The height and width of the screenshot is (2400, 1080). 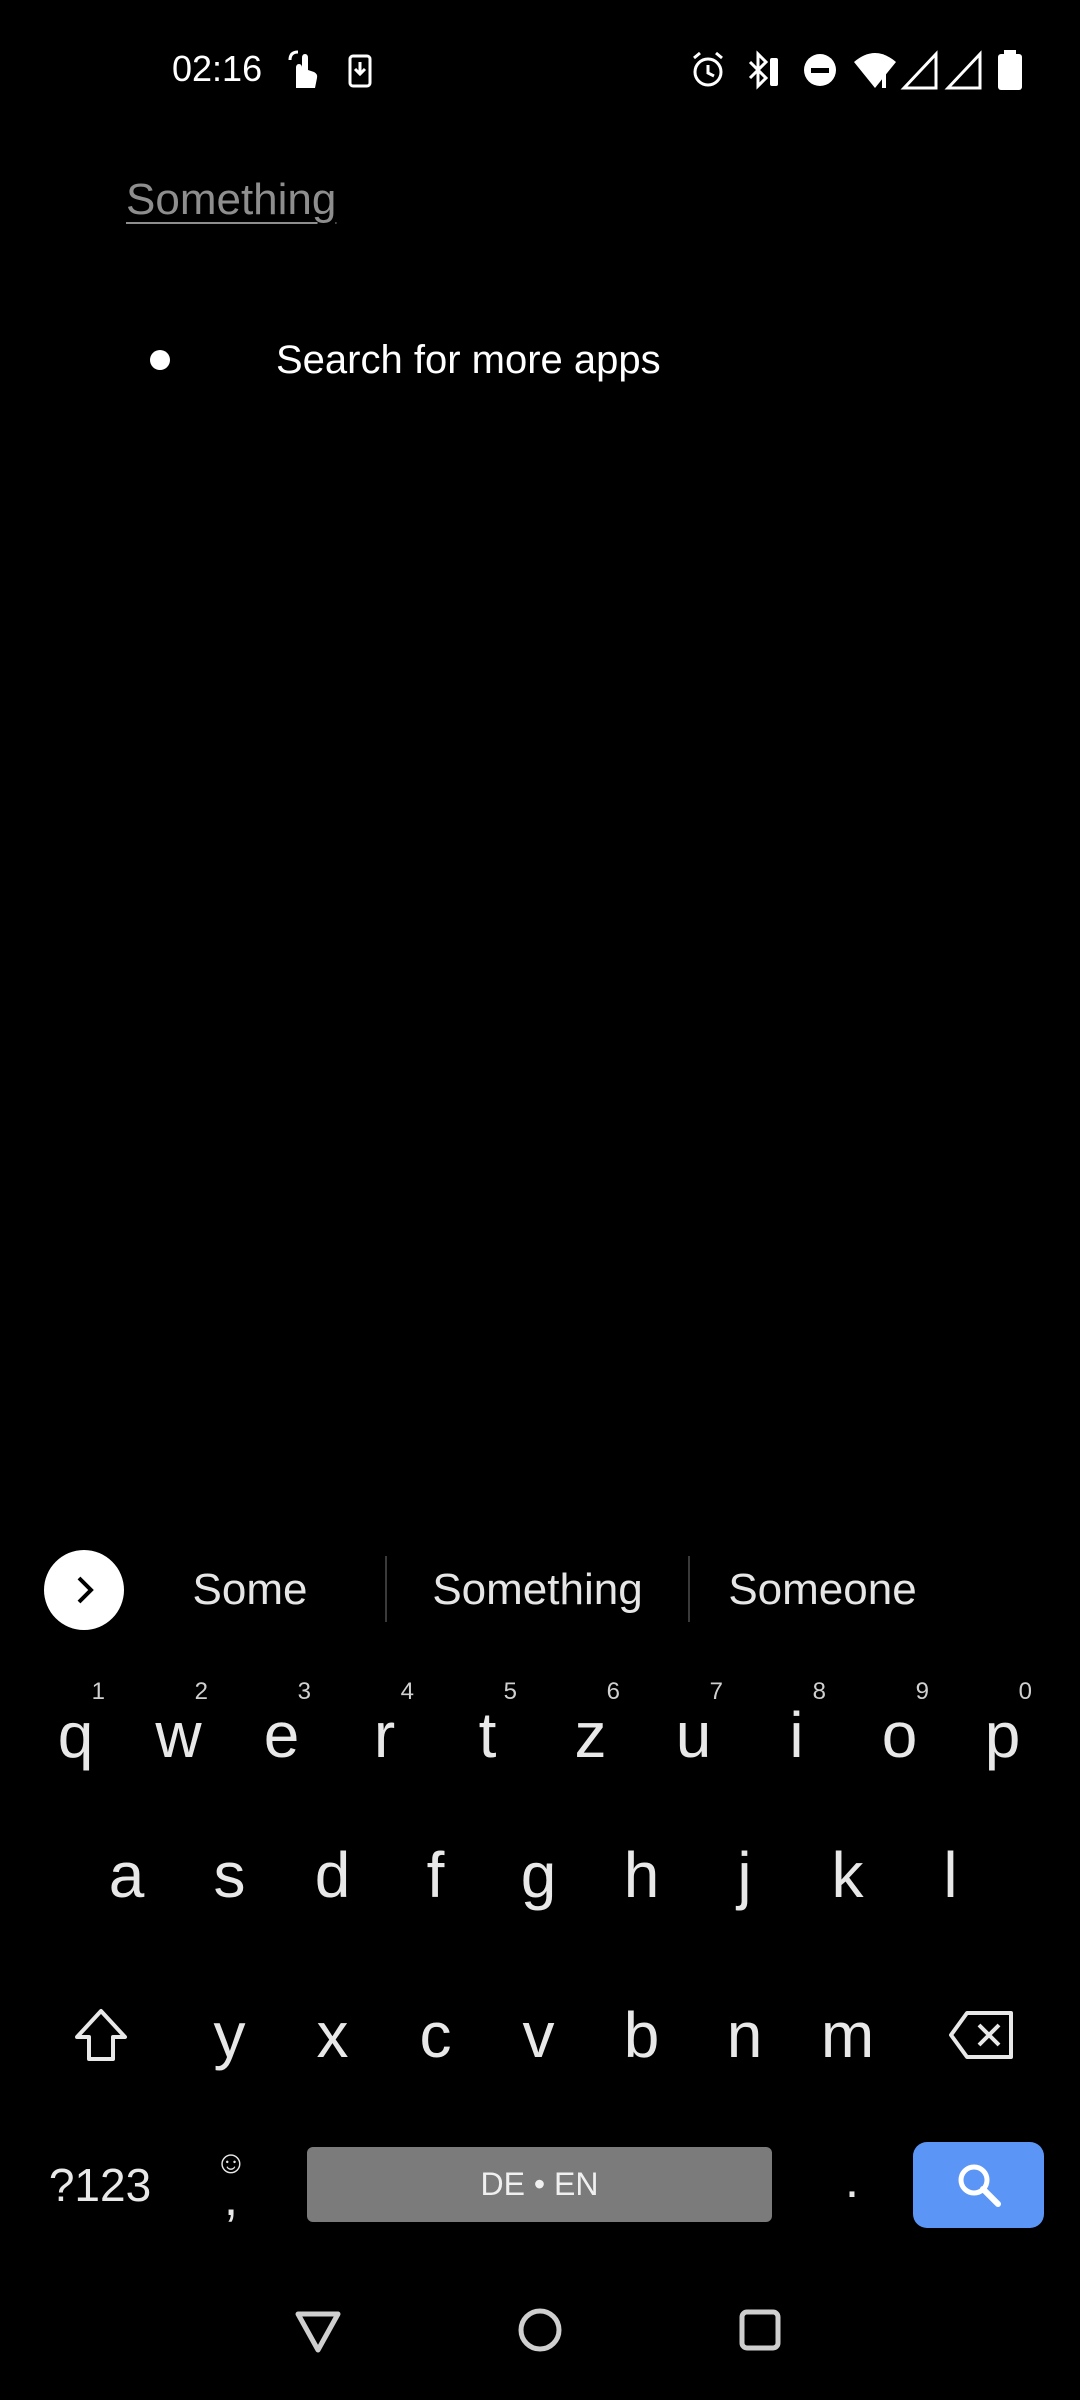 What do you see at coordinates (126, 1875) in the screenshot?
I see `key-a: a` at bounding box center [126, 1875].